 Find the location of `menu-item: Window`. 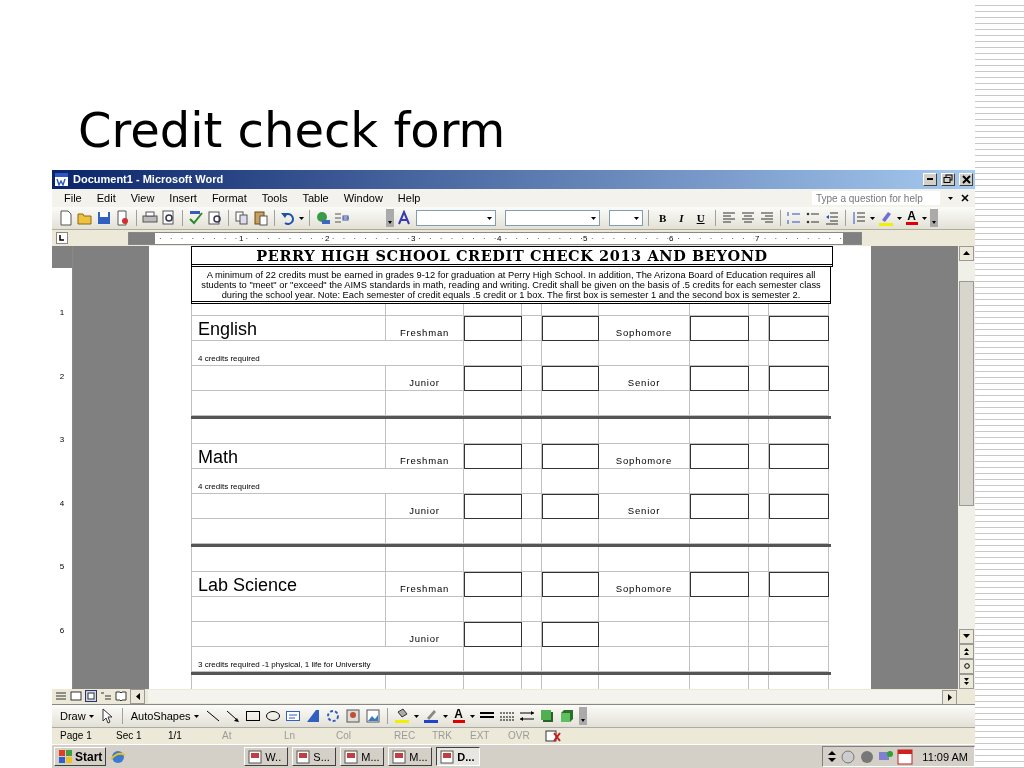

menu-item: Window is located at coordinates (363, 198).